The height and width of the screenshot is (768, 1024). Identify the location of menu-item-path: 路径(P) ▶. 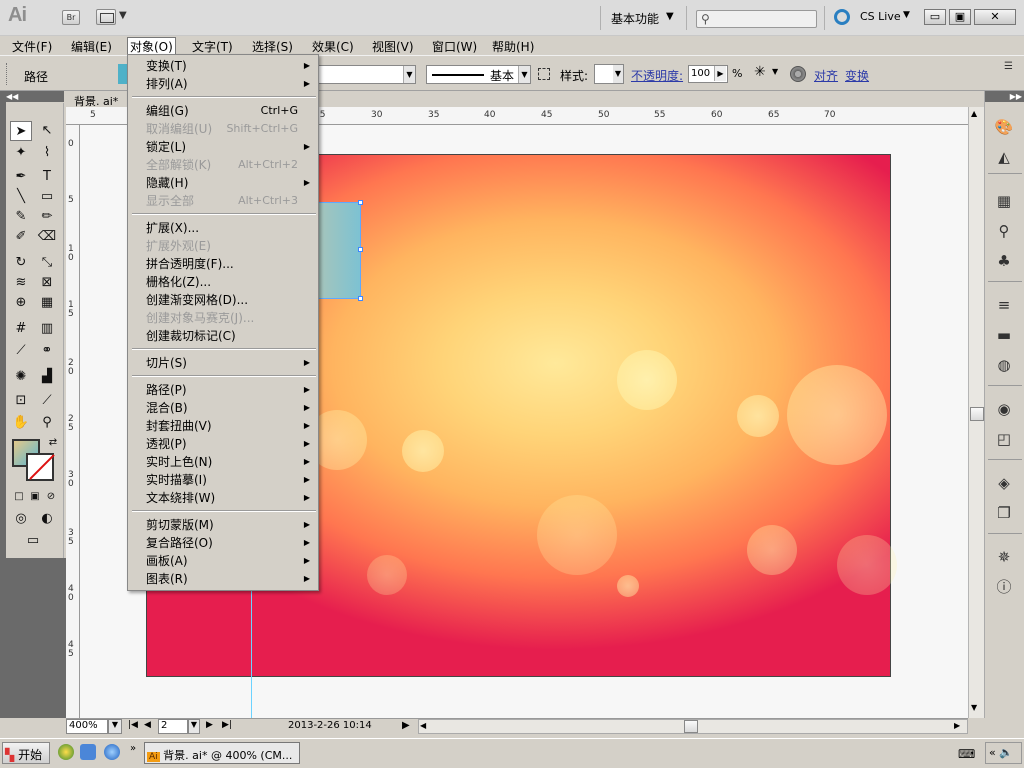
(229, 390).